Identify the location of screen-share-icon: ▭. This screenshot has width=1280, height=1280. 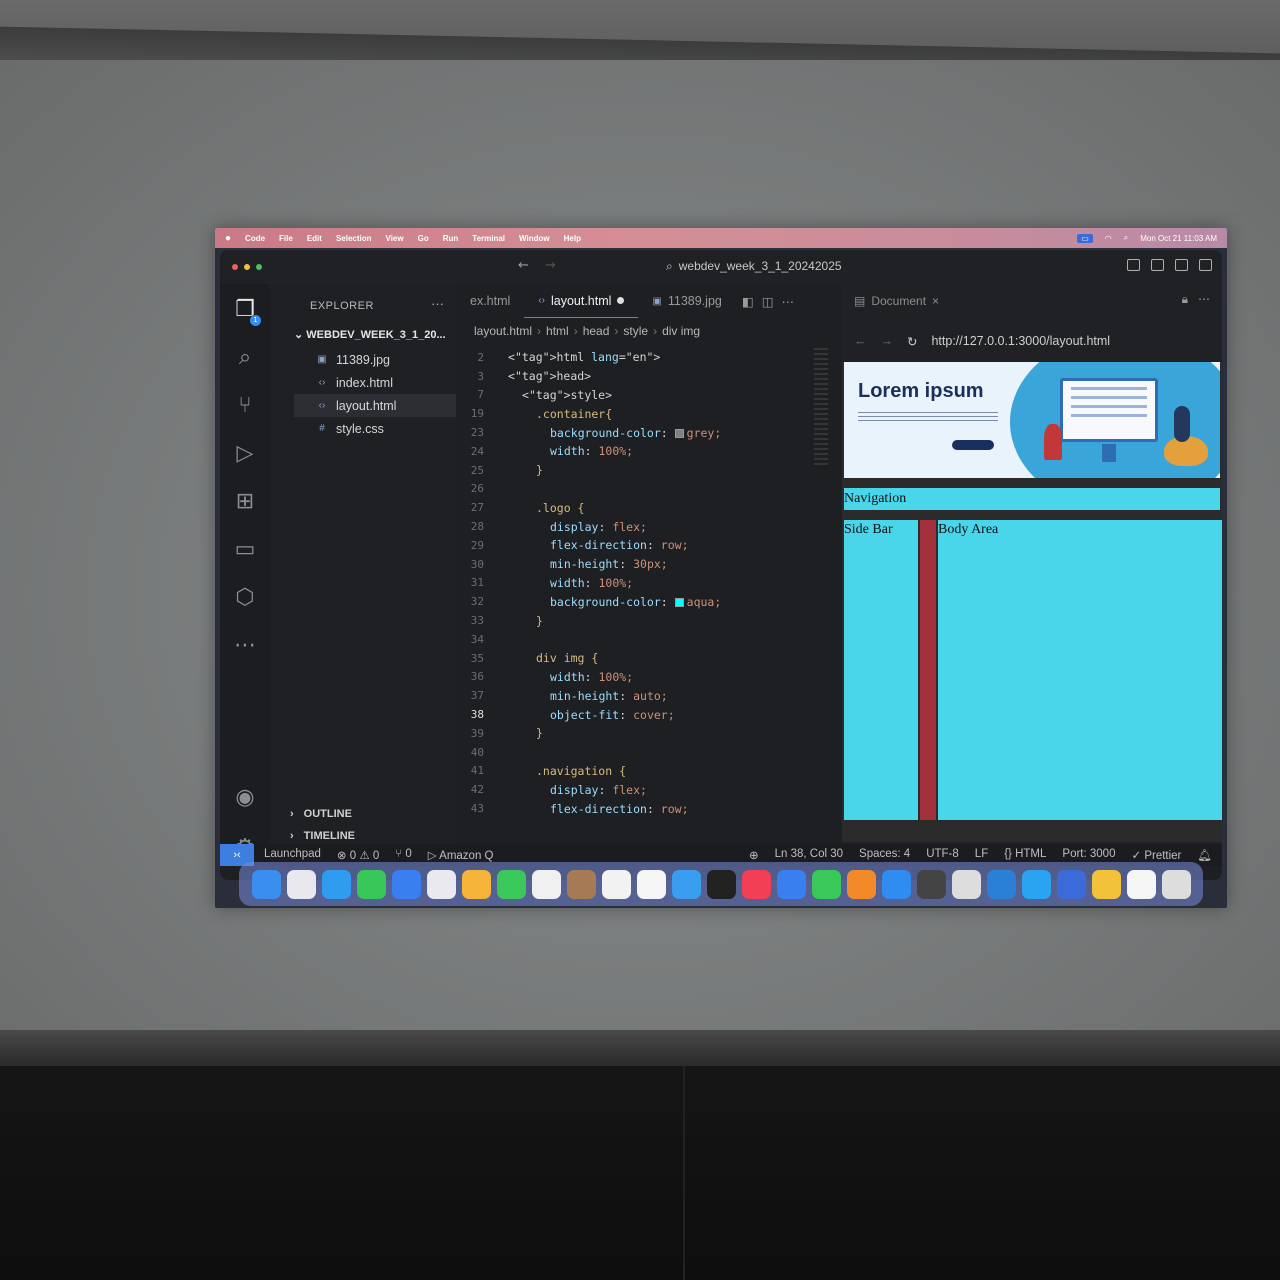
(1085, 238).